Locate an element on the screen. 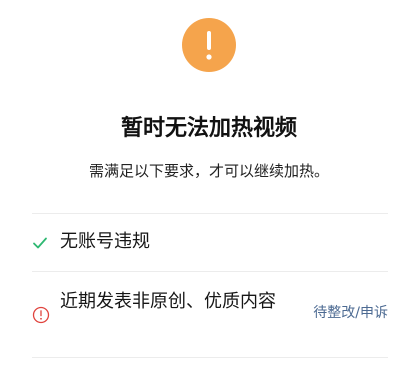 The width and height of the screenshot is (418, 380). divider is located at coordinates (210, 357).